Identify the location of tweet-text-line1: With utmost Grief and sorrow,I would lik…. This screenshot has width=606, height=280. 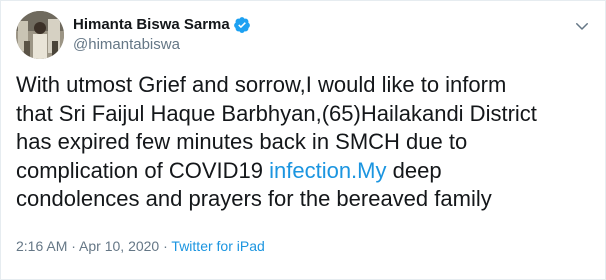
(261, 84).